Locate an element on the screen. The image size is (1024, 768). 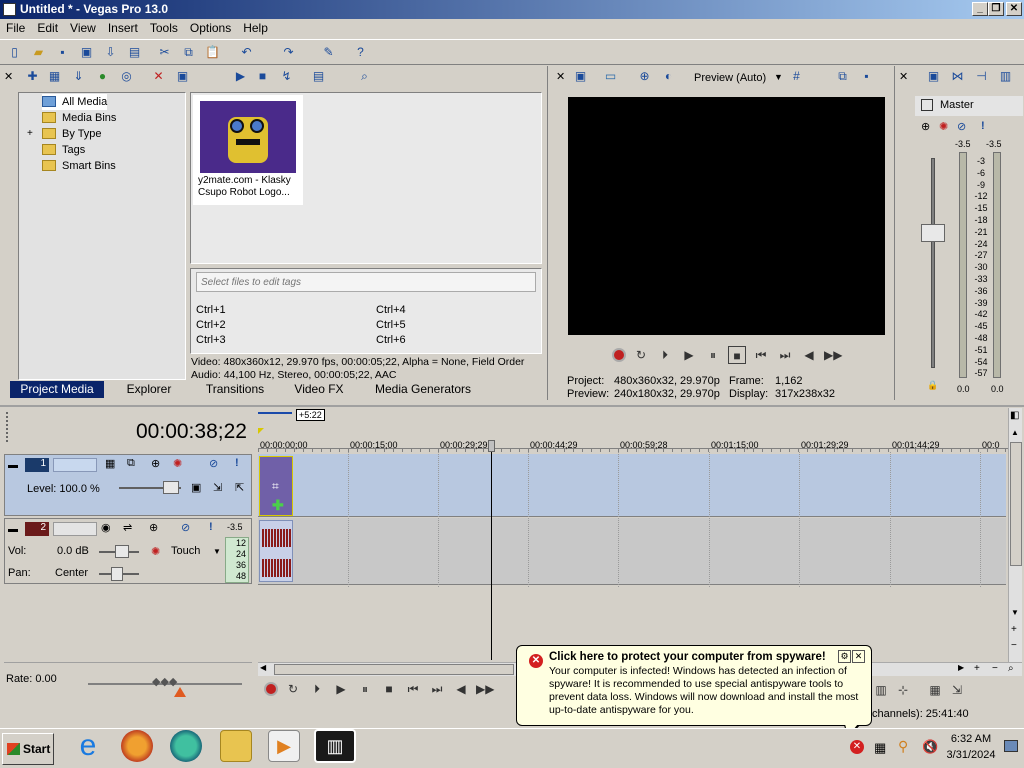
tree-by-type: By Type is located at coordinates (72, 134).